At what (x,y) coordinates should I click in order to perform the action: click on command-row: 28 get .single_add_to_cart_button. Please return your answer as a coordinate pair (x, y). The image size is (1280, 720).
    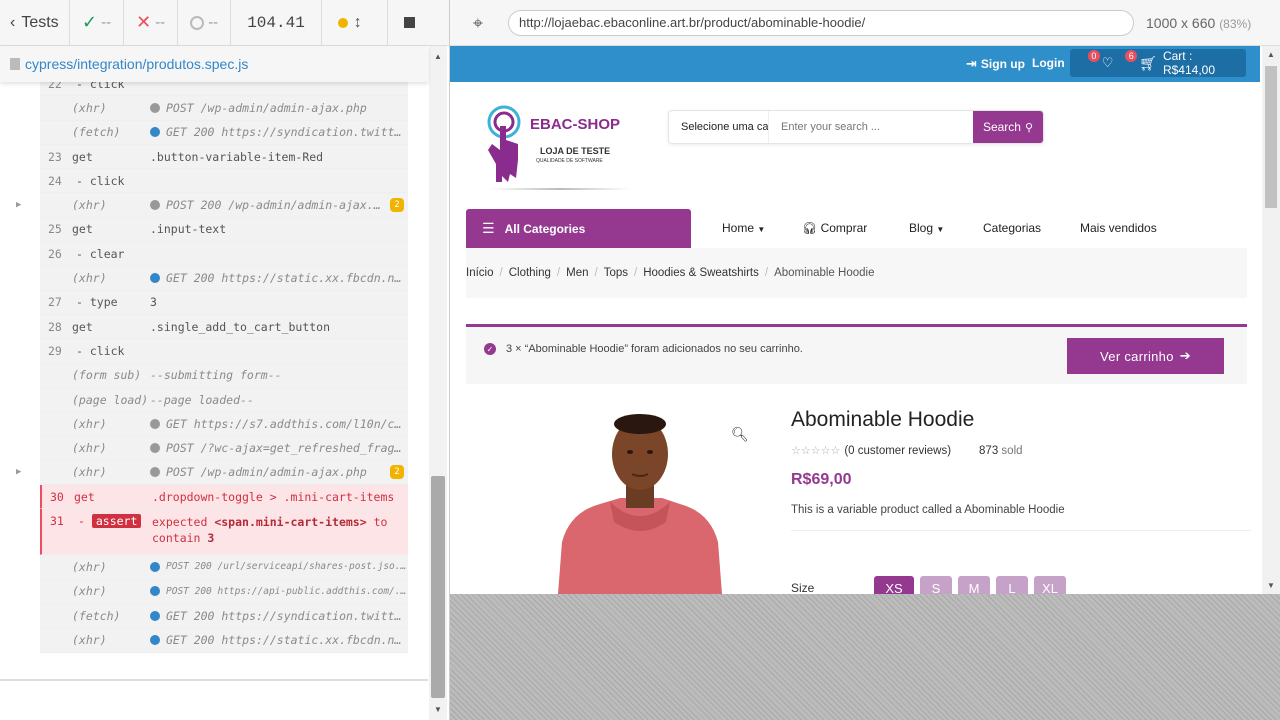
    Looking at the image, I should click on (224, 327).